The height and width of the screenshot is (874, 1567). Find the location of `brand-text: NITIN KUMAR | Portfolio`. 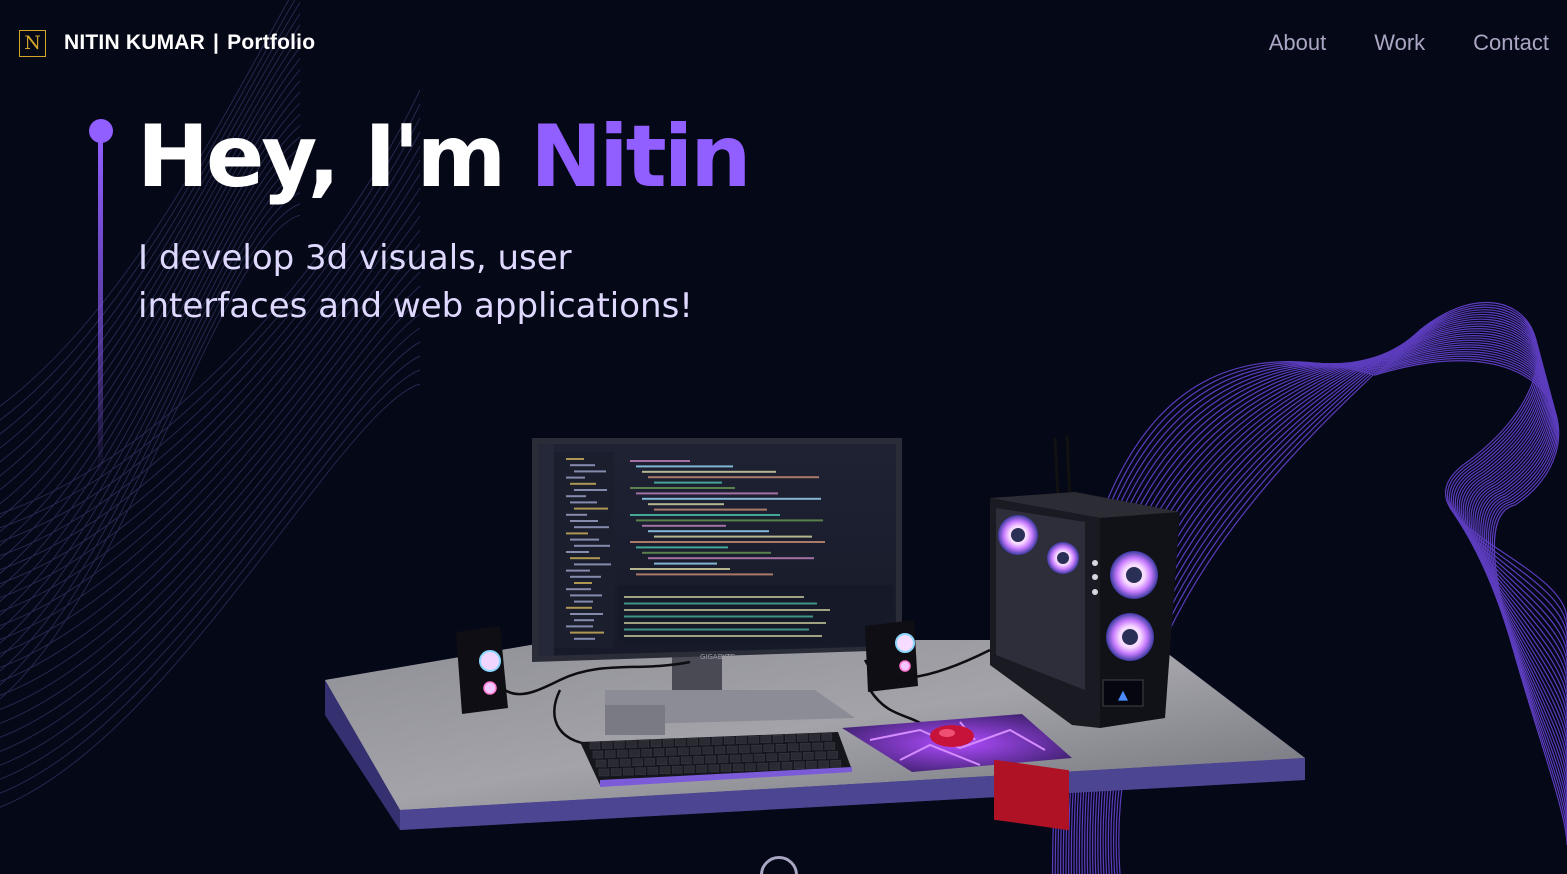

brand-text: NITIN KUMAR | Portfolio is located at coordinates (189, 43).